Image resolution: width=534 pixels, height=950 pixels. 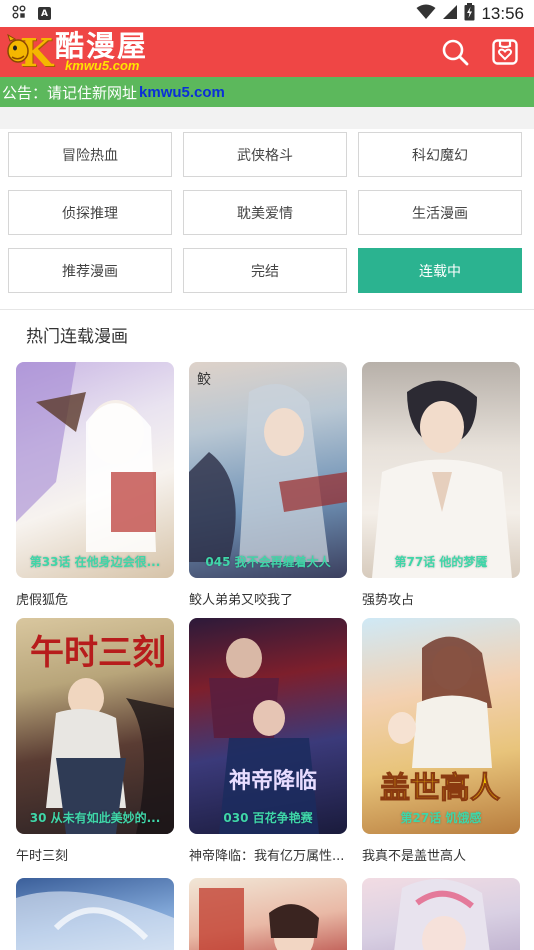 I want to click on cover-art-image: 午时三刻, so click(x=102, y=733).